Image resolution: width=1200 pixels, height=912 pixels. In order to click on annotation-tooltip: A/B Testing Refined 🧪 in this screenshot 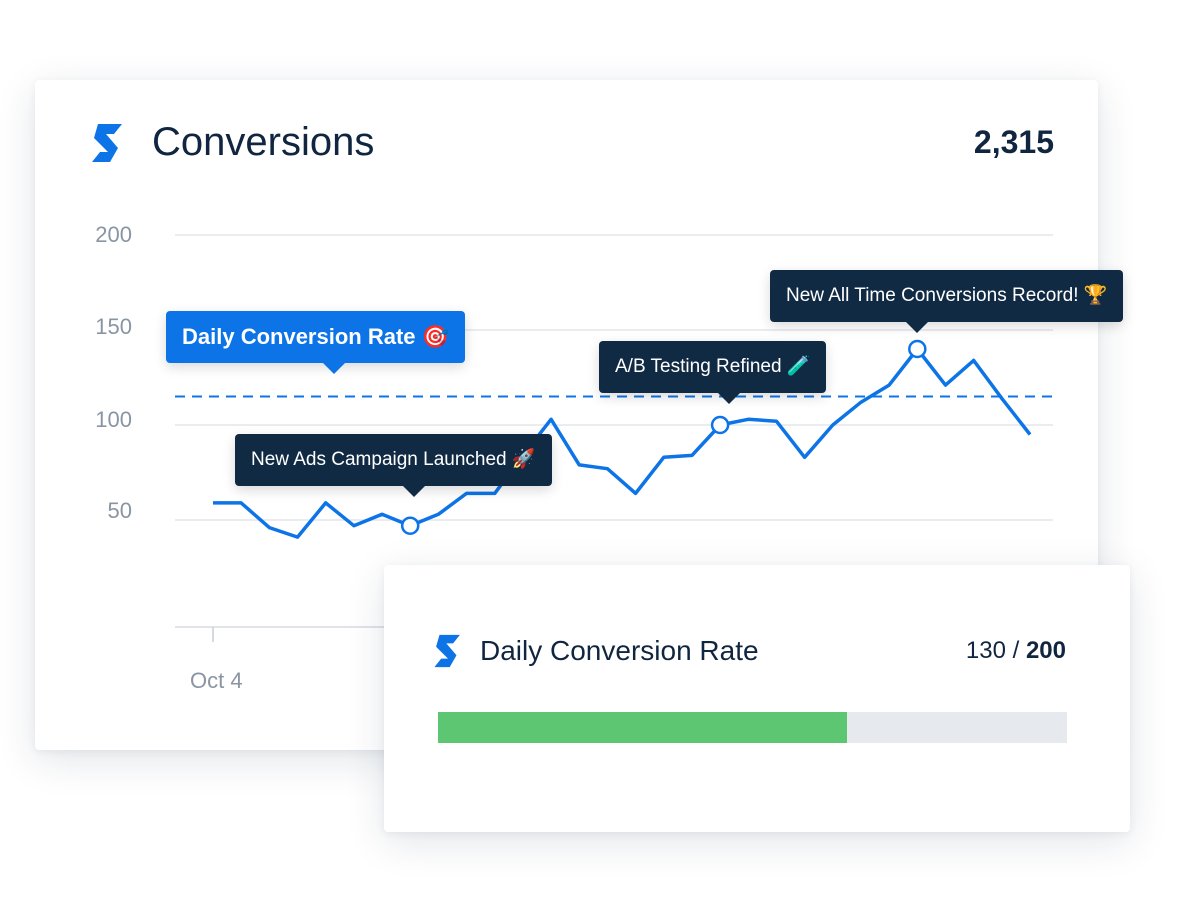, I will do `click(713, 372)`.